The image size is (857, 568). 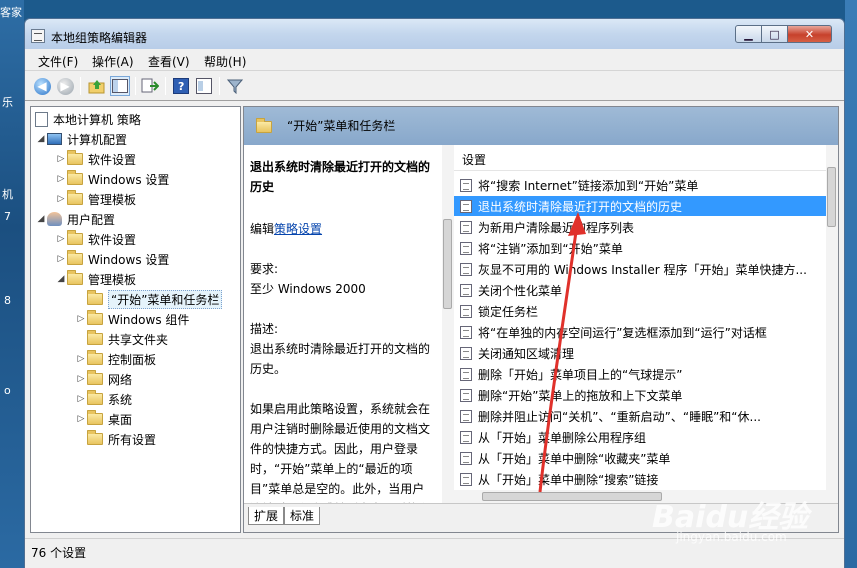 What do you see at coordinates (169, 61) in the screenshot?
I see `menu-view: 查看(V)` at bounding box center [169, 61].